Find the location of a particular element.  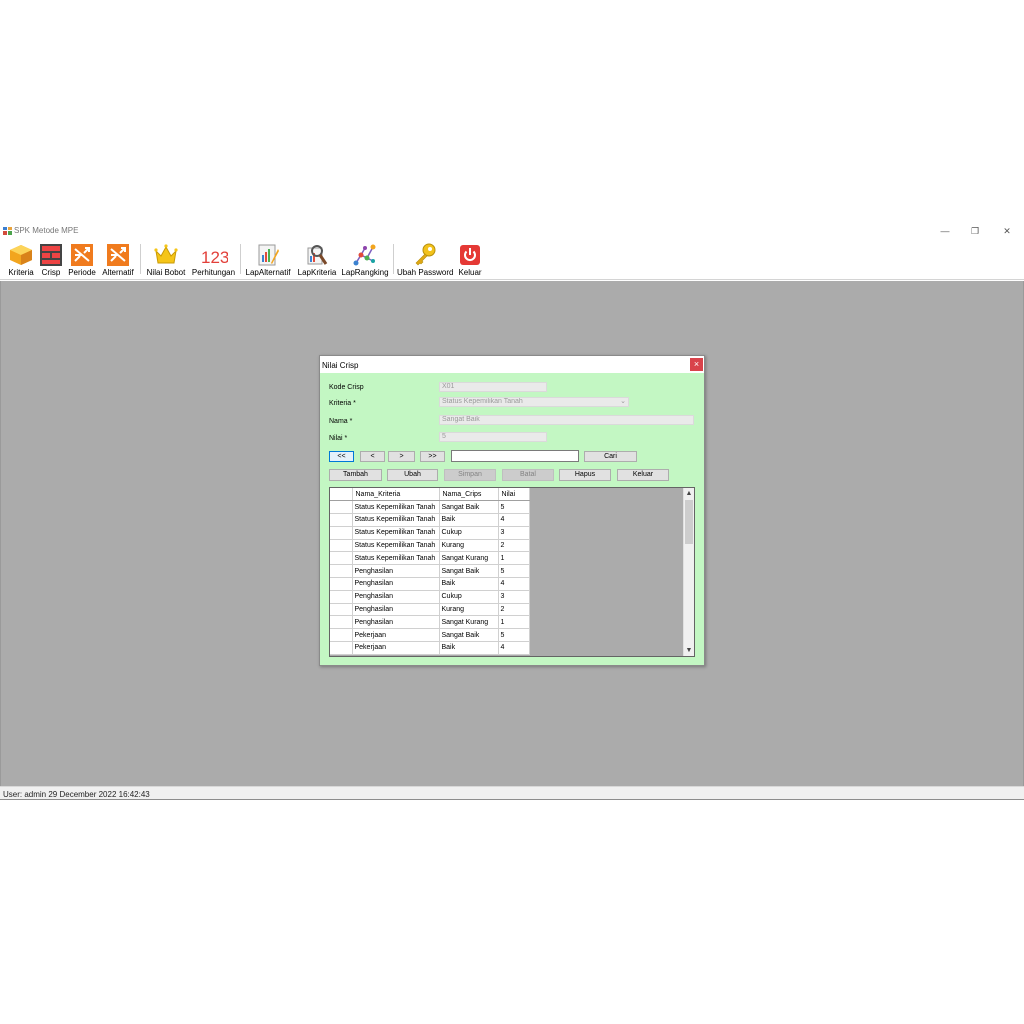

column-header-nama-crips: Nama_Crips is located at coordinates (469, 495).